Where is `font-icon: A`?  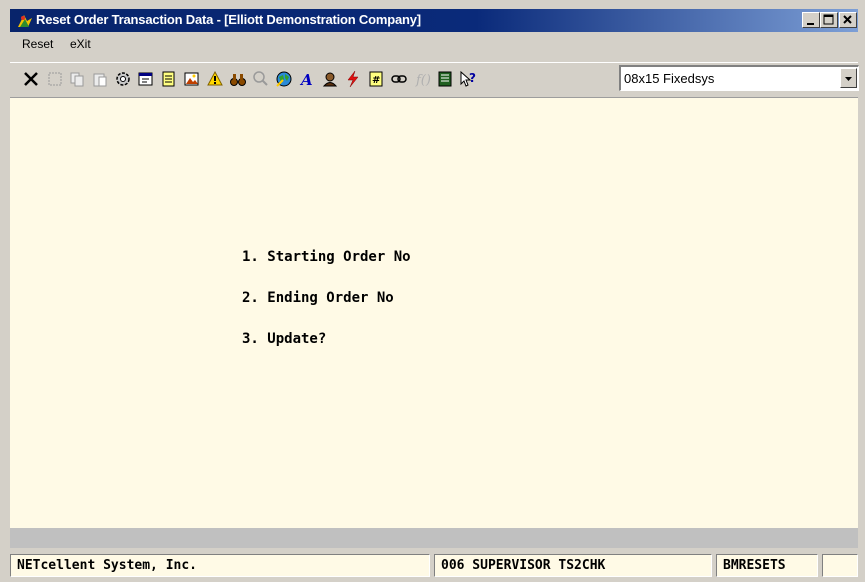 font-icon: A is located at coordinates (306, 79).